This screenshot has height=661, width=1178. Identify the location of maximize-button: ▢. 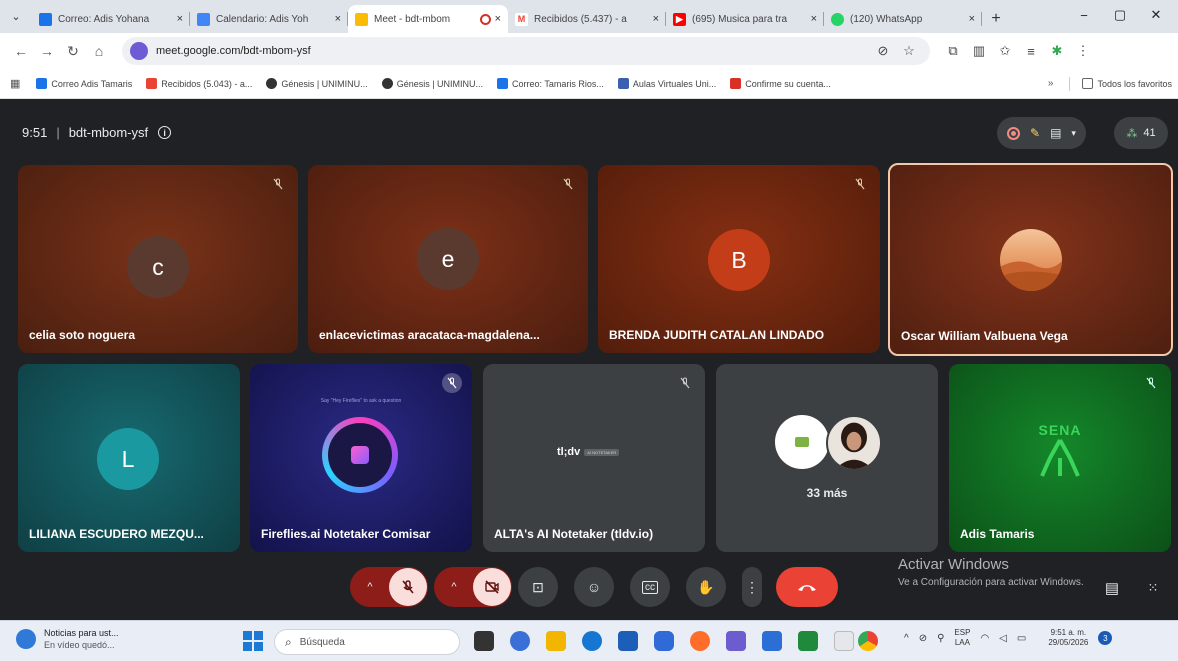
(1120, 15).